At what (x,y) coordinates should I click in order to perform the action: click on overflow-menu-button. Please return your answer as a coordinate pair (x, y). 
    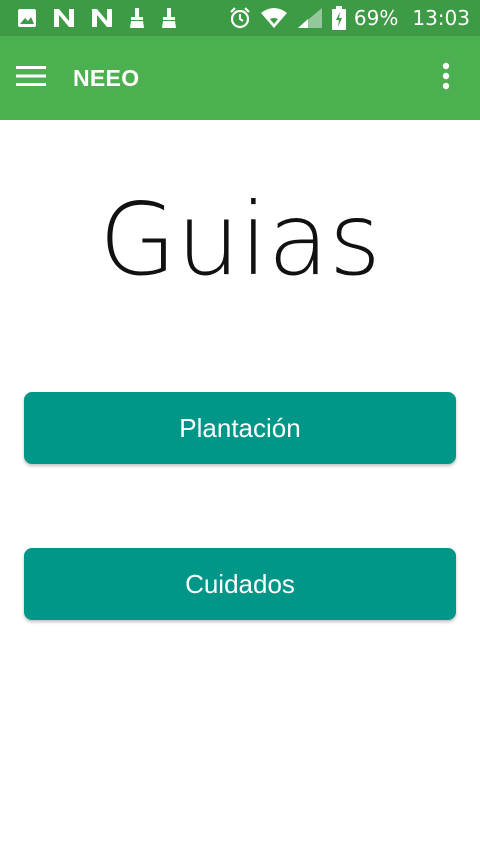
    Looking at the image, I should click on (446, 78).